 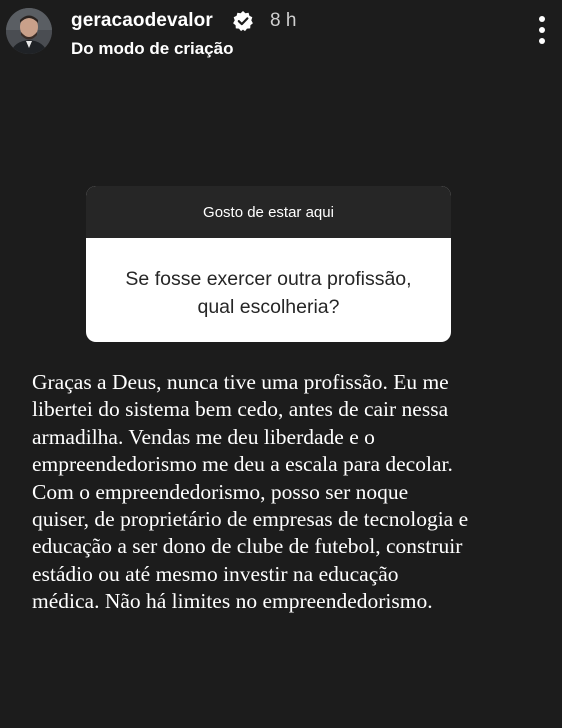 What do you see at coordinates (152, 48) in the screenshot?
I see `story-subtitle: Do modo de criação` at bounding box center [152, 48].